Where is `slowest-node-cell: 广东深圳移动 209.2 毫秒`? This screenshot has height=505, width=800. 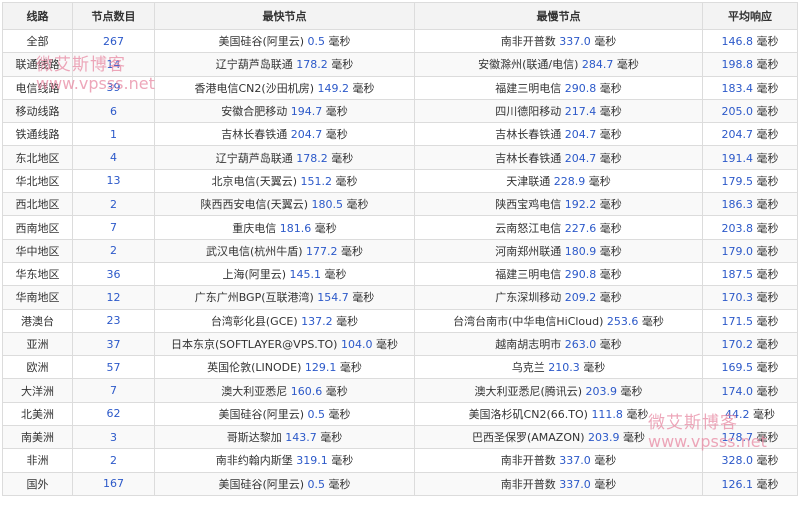
slowest-node-cell: 广东深圳移动 209.2 毫秒 is located at coordinates (558, 297).